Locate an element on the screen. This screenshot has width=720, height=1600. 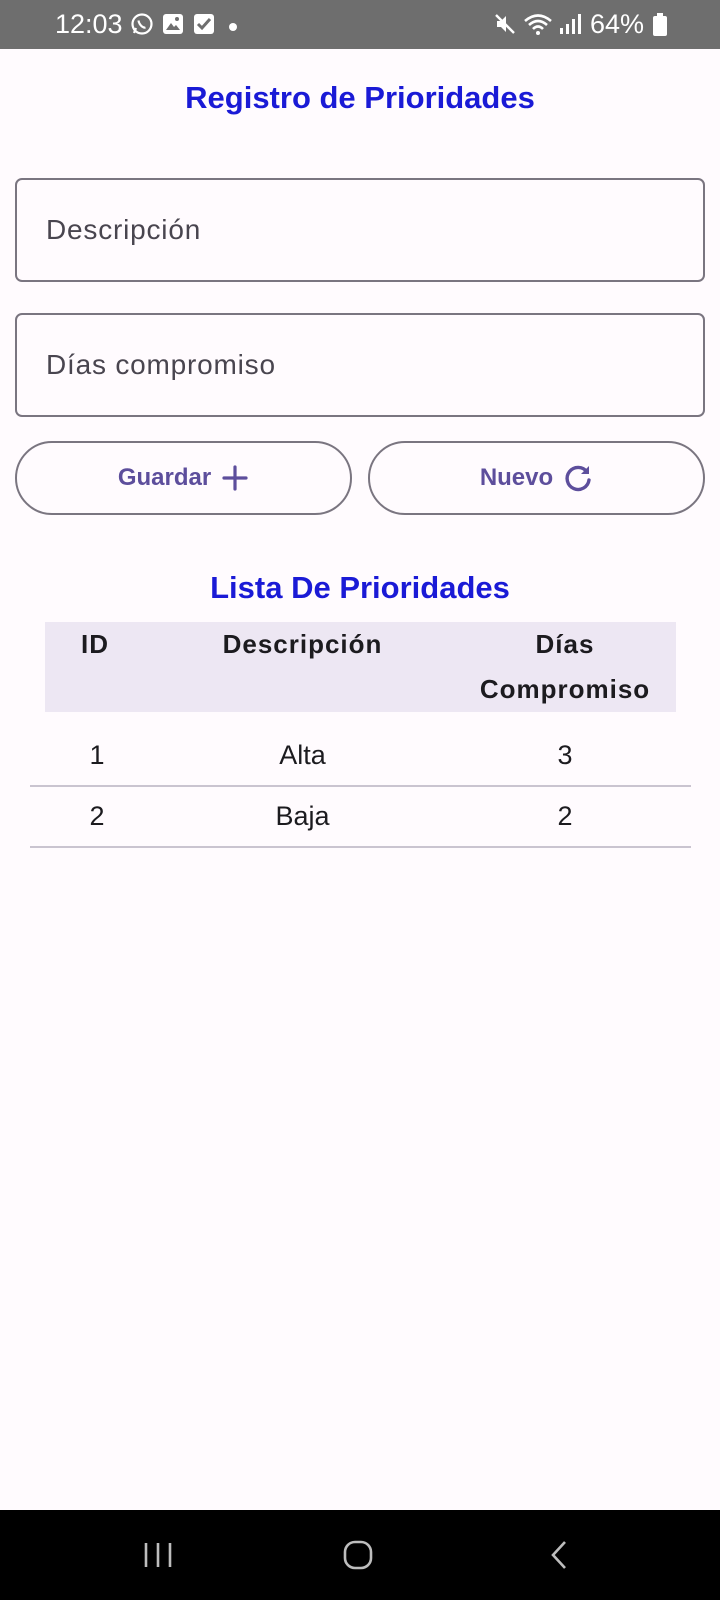
back-icon is located at coordinates (560, 1557).